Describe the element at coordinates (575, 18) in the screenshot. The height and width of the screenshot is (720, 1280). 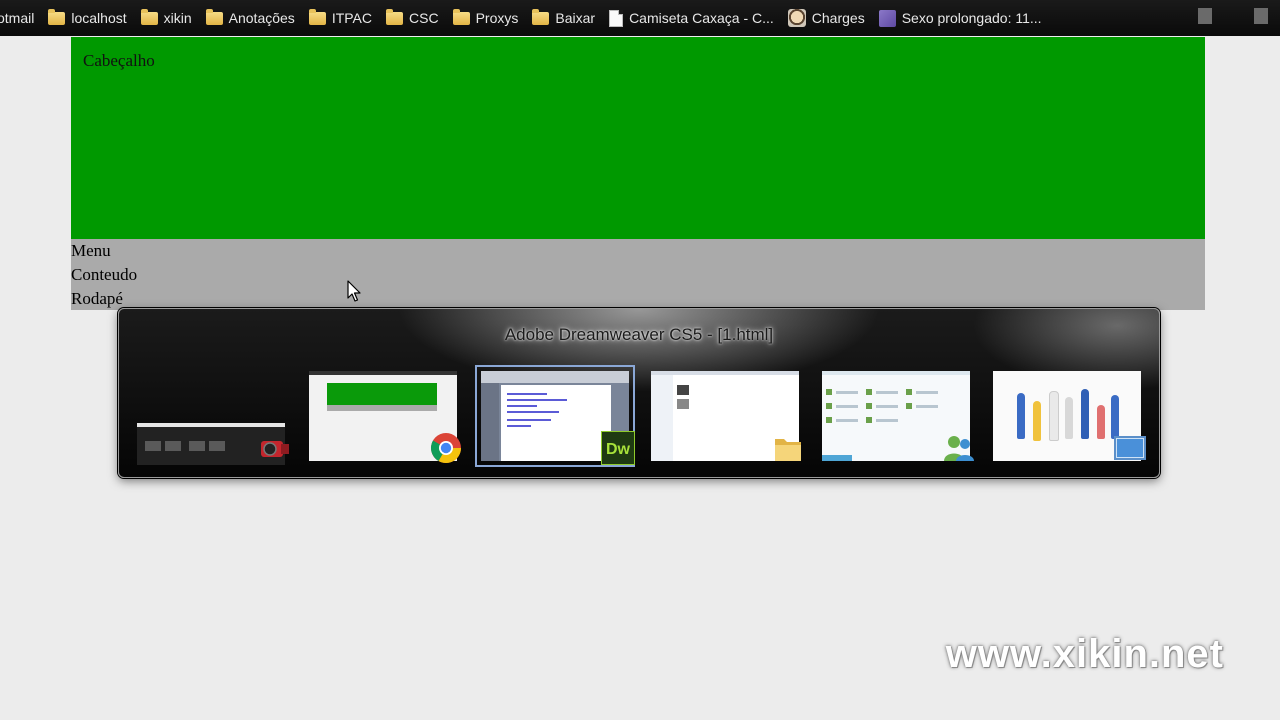
I see `bookmark-label: Baixar` at that location.